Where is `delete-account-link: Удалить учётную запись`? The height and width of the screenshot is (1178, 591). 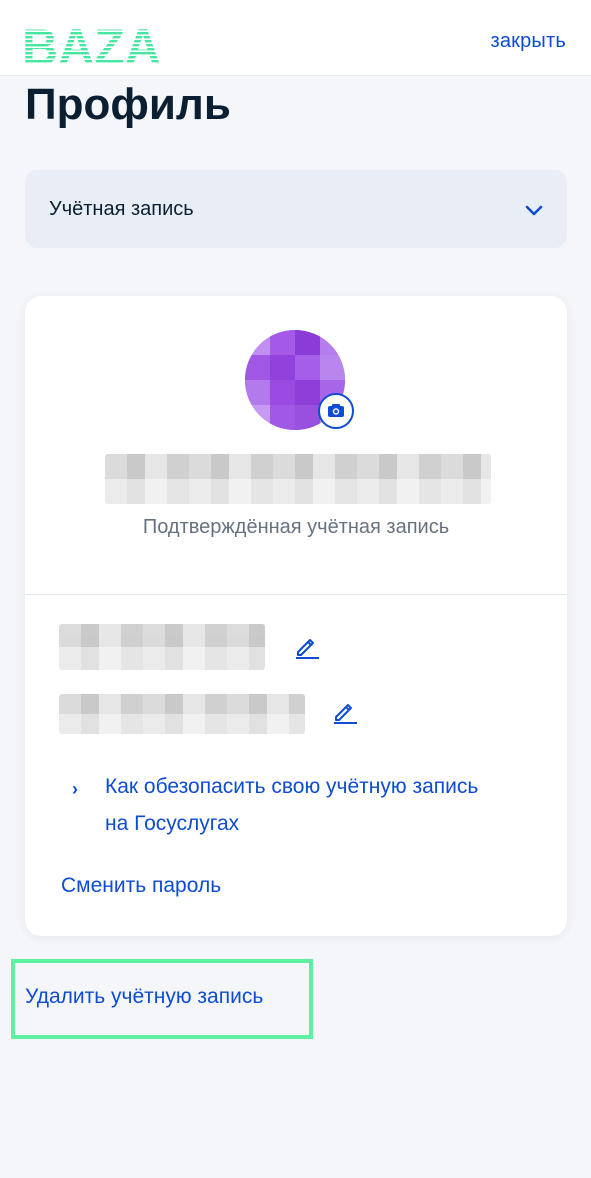 delete-account-link: Удалить учётную запись is located at coordinates (144, 997).